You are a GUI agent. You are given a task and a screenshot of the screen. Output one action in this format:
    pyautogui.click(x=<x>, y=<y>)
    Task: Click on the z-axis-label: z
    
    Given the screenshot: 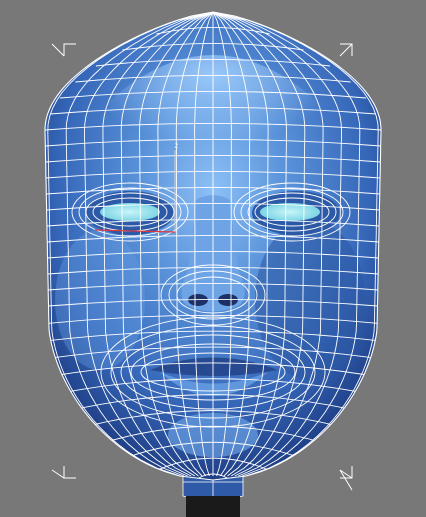 What is the action you would take?
    pyautogui.click(x=176, y=145)
    